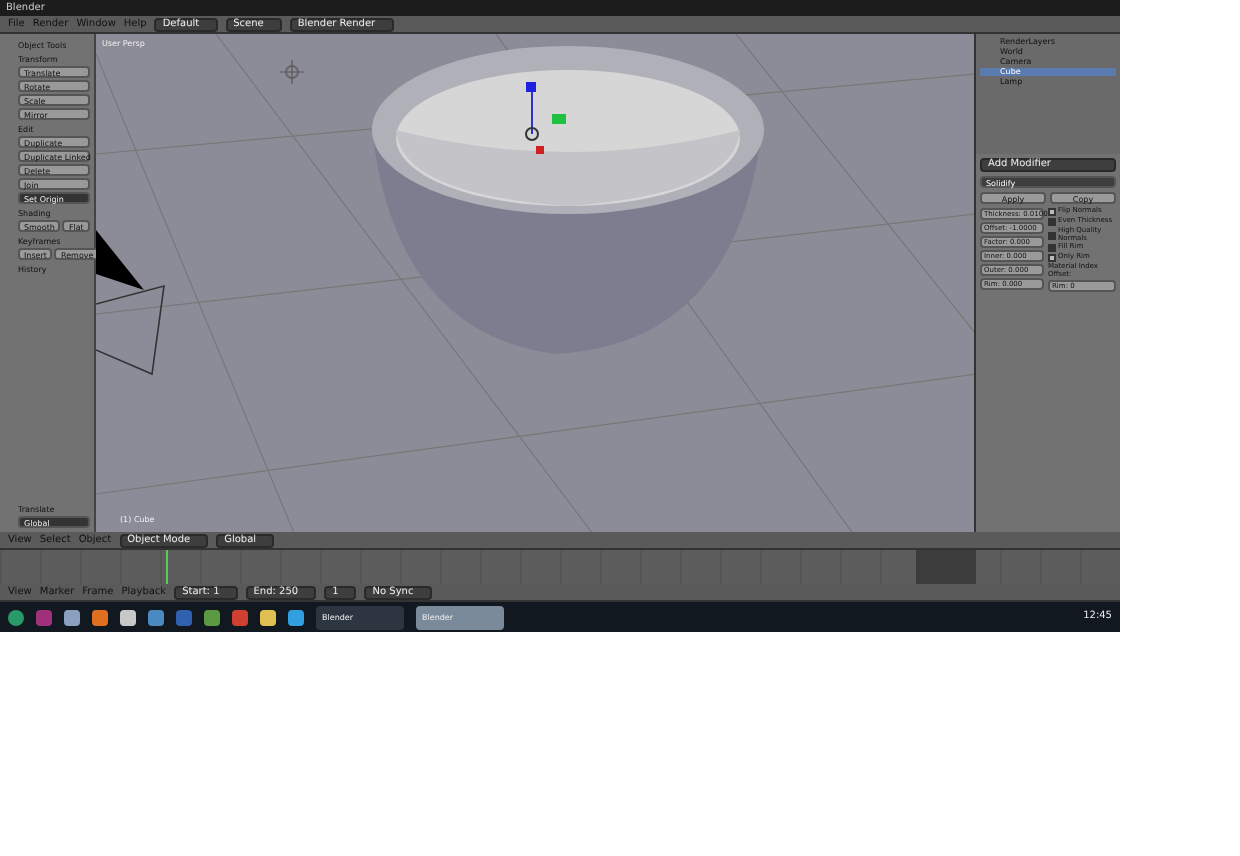 The image size is (1240, 856). What do you see at coordinates (545, 118) in the screenshot?
I see `transform-gizmo-icon` at bounding box center [545, 118].